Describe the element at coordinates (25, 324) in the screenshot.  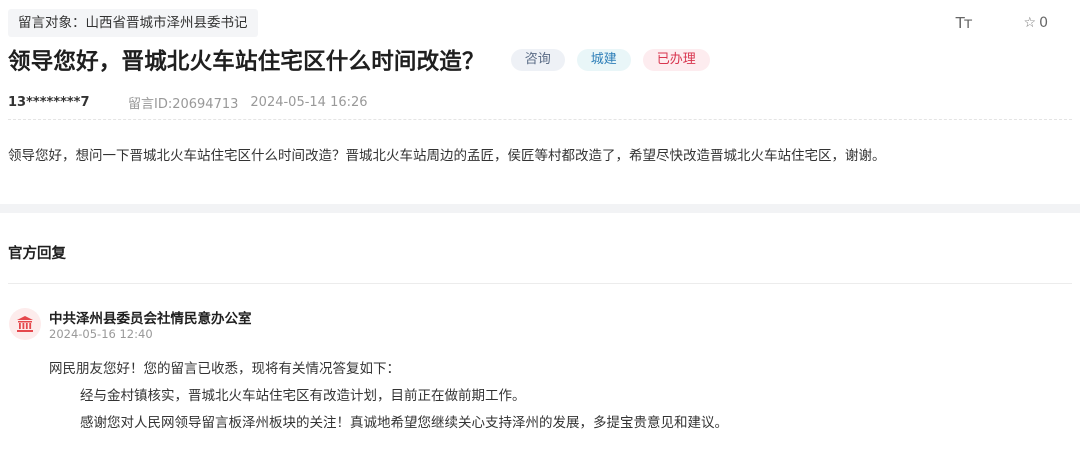
I see `government-building-icon` at that location.